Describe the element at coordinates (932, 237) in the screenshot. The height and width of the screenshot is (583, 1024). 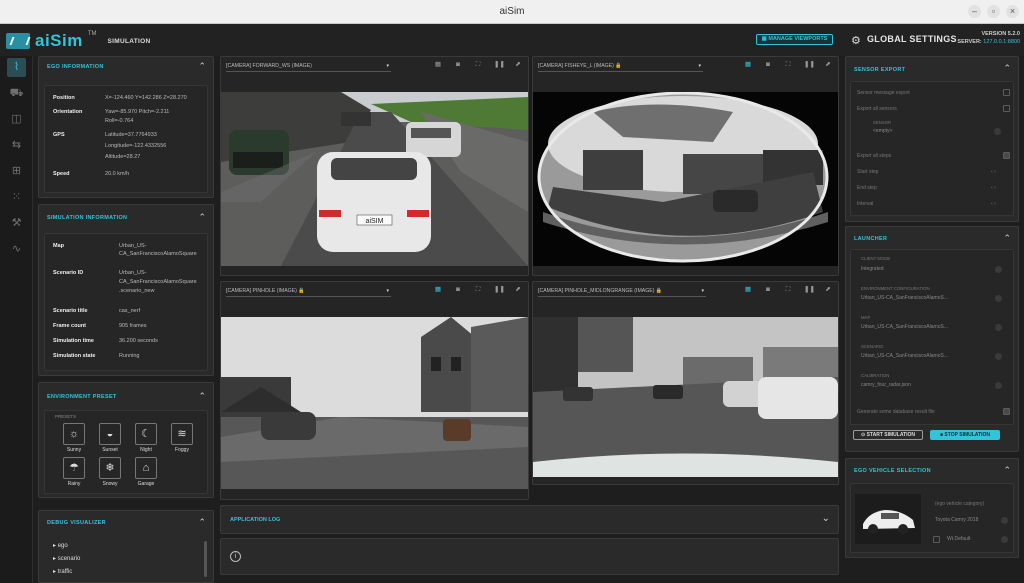
I see `panel-header: LAUNCHER ⌃` at that location.